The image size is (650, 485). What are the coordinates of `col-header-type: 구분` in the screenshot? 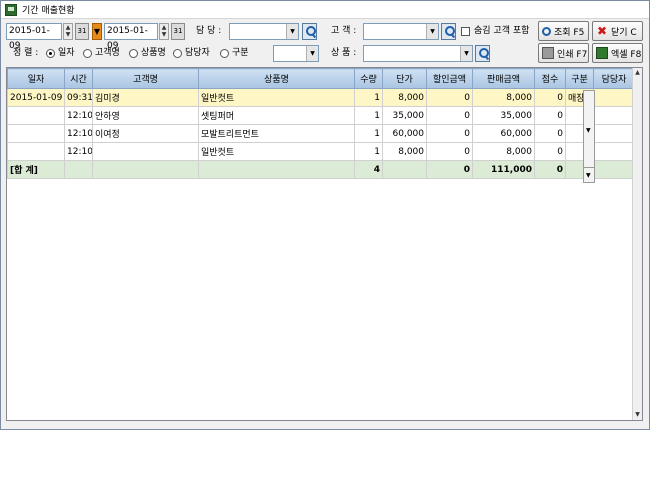 It's located at (579, 78).